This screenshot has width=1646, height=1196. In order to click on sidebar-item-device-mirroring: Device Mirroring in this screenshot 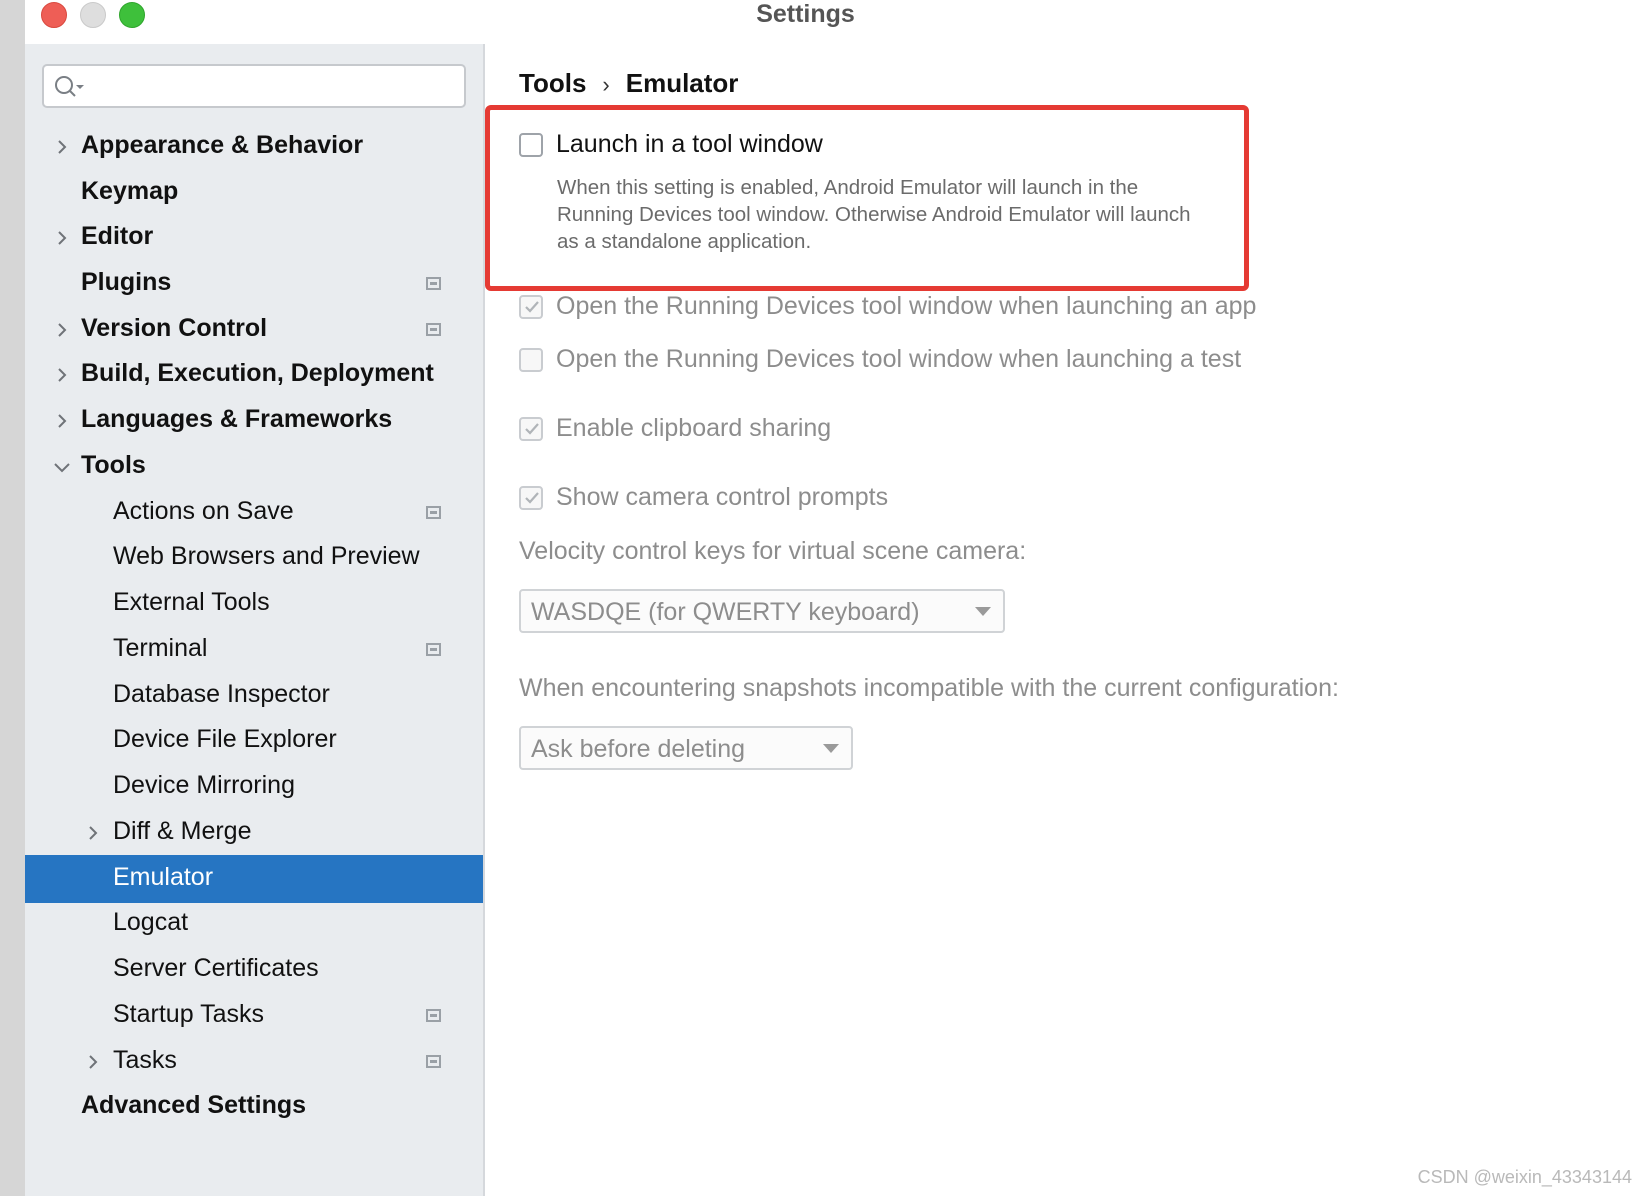, I will do `click(254, 787)`.